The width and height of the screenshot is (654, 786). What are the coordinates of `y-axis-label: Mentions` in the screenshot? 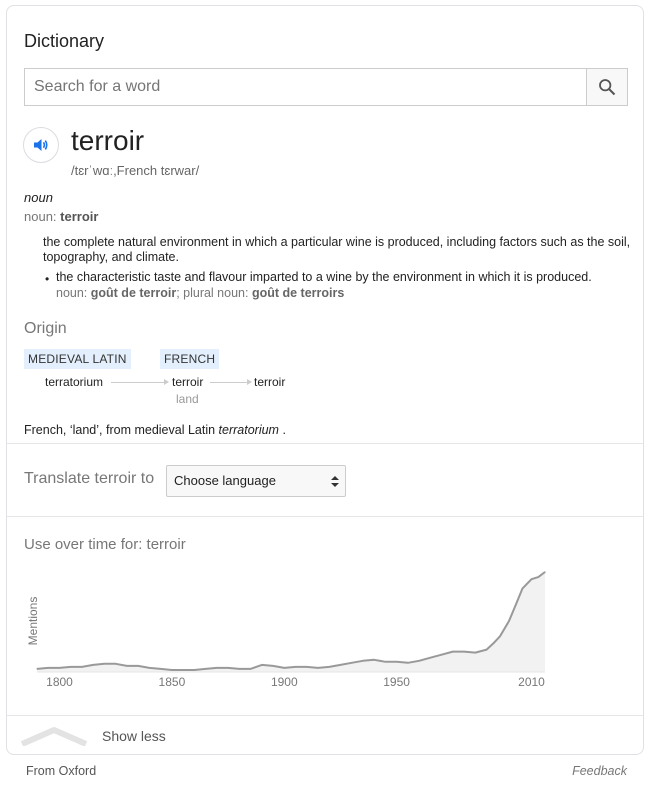 It's located at (33, 621).